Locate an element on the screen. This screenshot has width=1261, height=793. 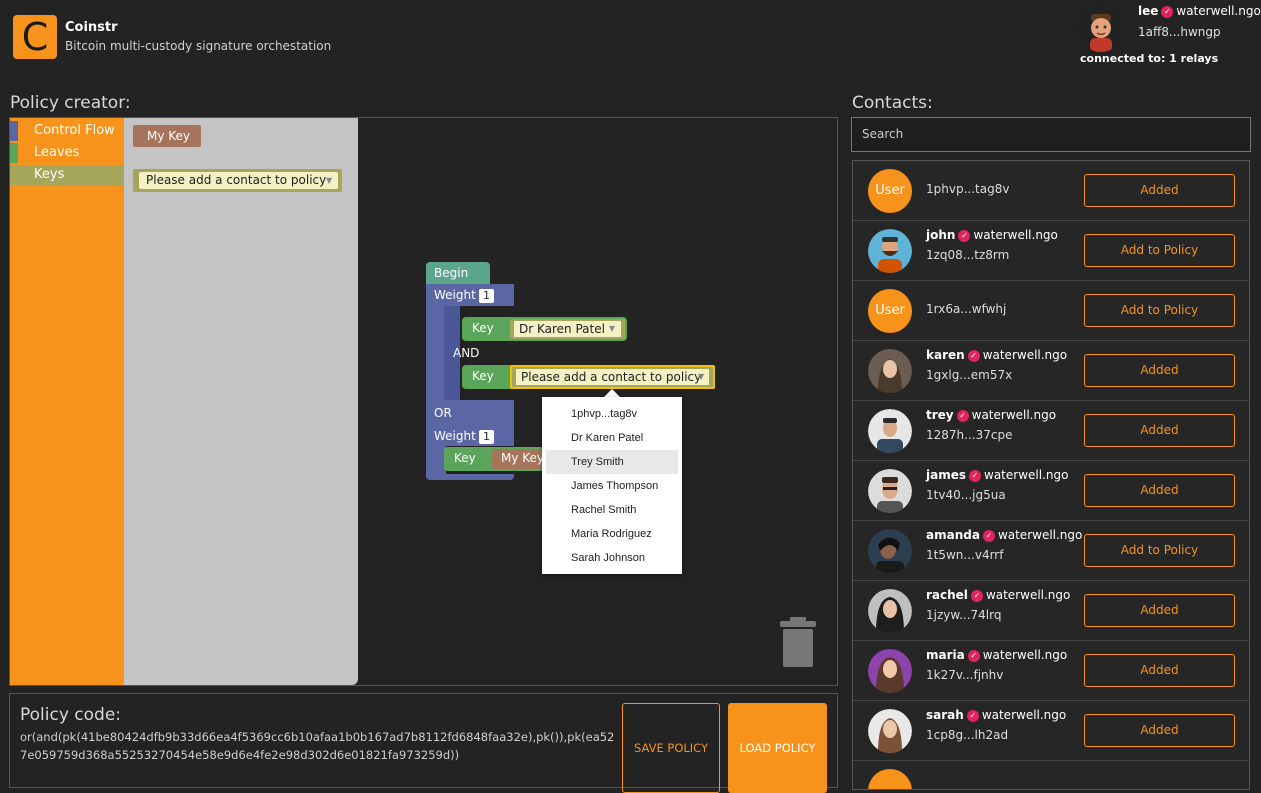
dropdown-option: Rachel Smith is located at coordinates (612, 510).